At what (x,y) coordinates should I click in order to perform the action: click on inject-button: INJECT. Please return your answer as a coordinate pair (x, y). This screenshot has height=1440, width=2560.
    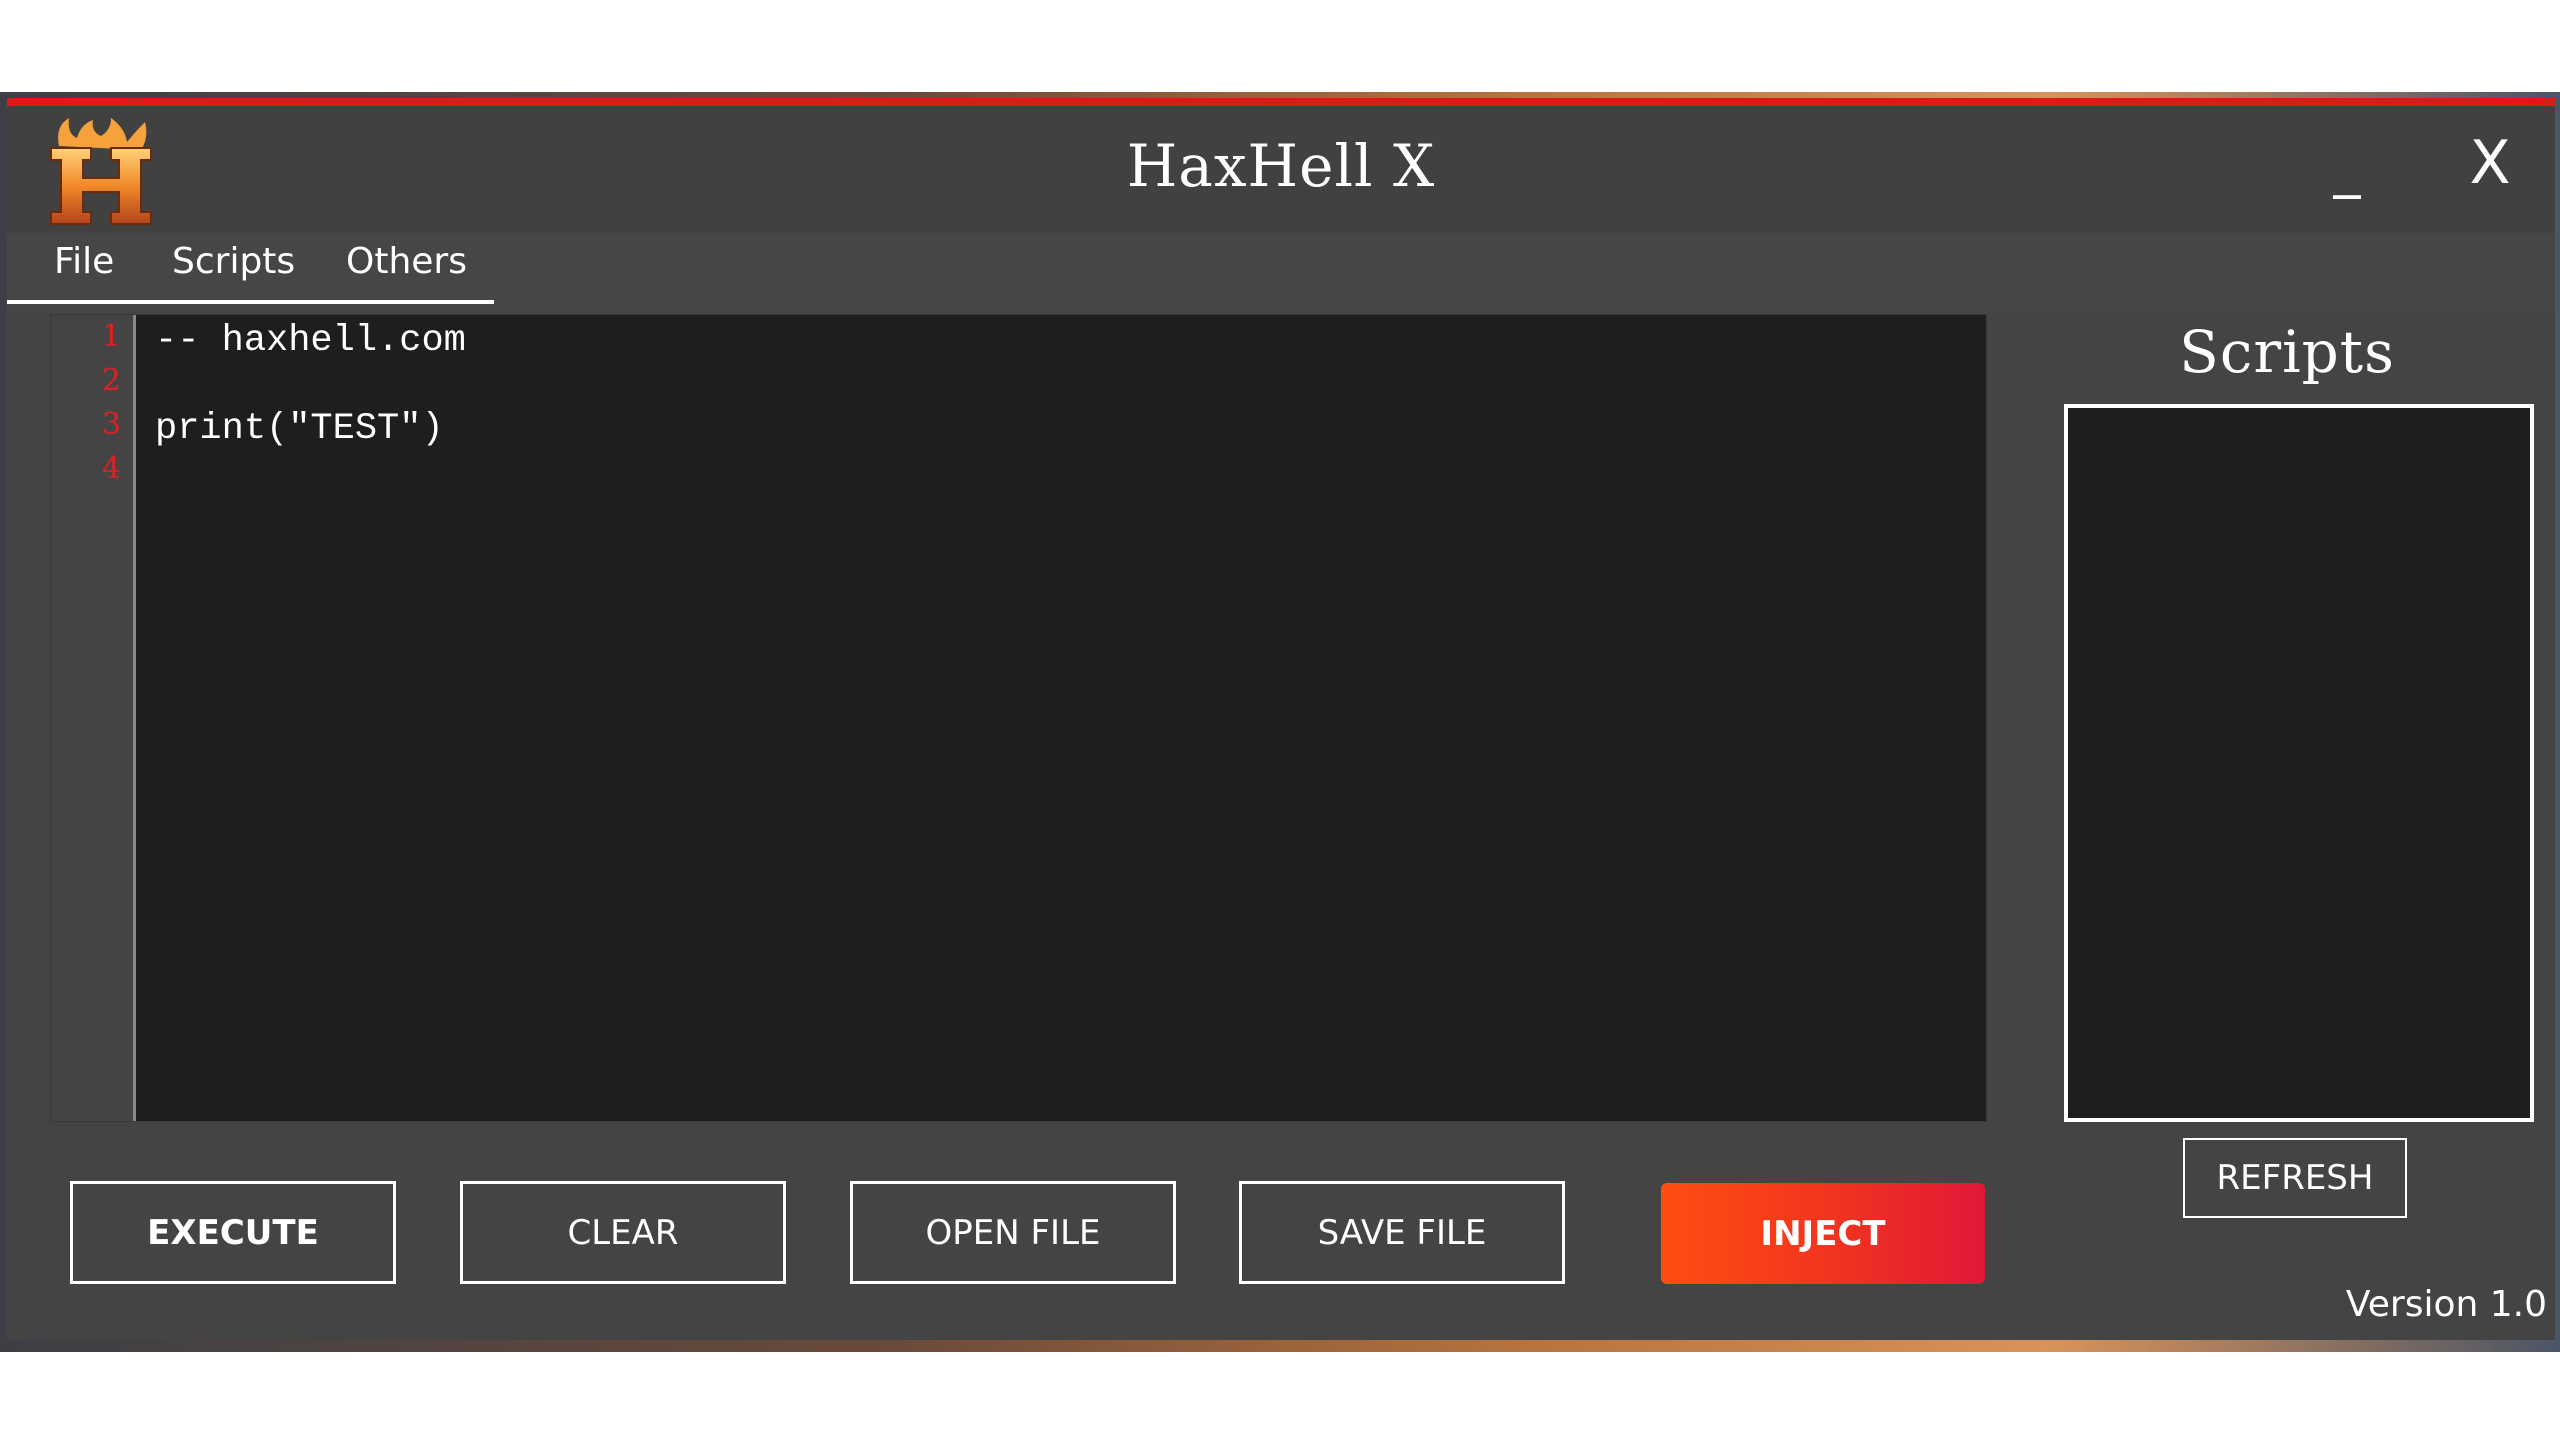
    Looking at the image, I should click on (1823, 1233).